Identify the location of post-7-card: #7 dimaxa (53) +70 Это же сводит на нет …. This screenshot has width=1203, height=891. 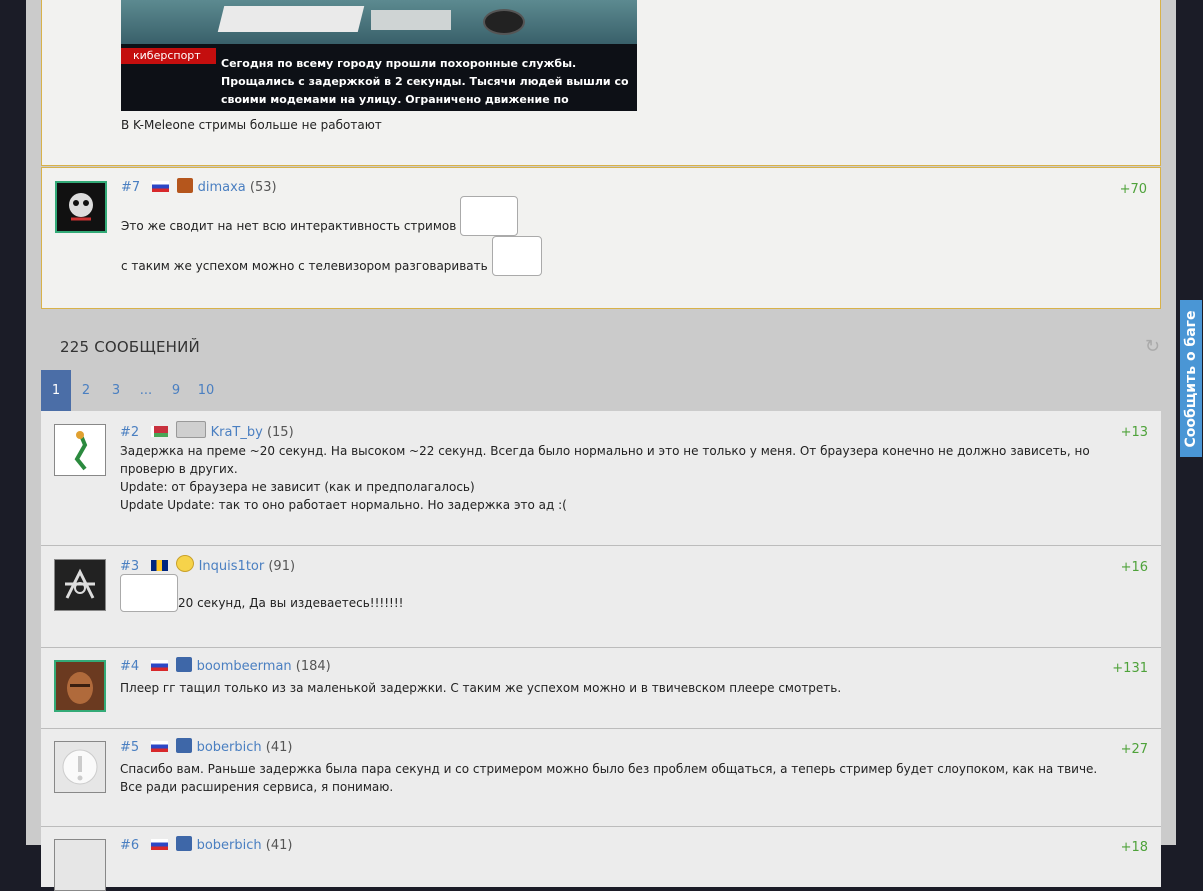
(601, 238).